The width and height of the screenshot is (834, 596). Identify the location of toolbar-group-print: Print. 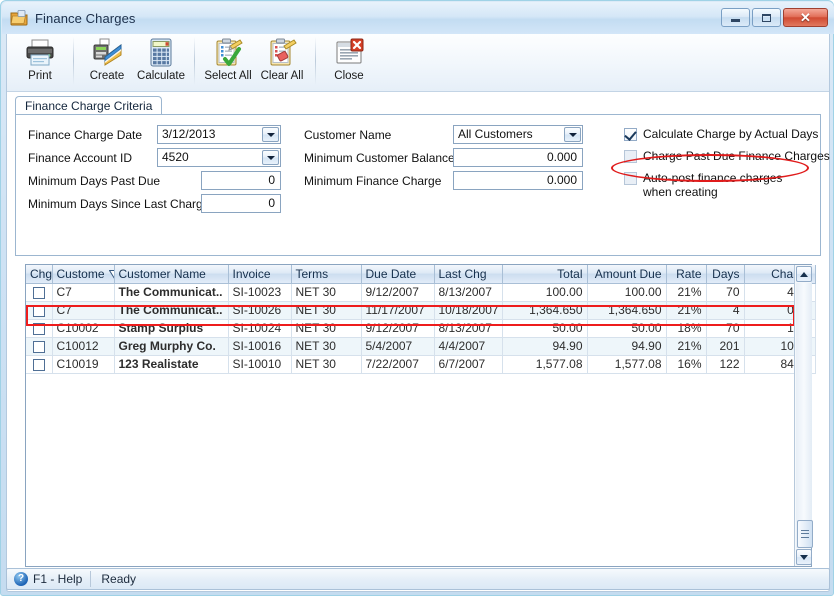
(40, 62).